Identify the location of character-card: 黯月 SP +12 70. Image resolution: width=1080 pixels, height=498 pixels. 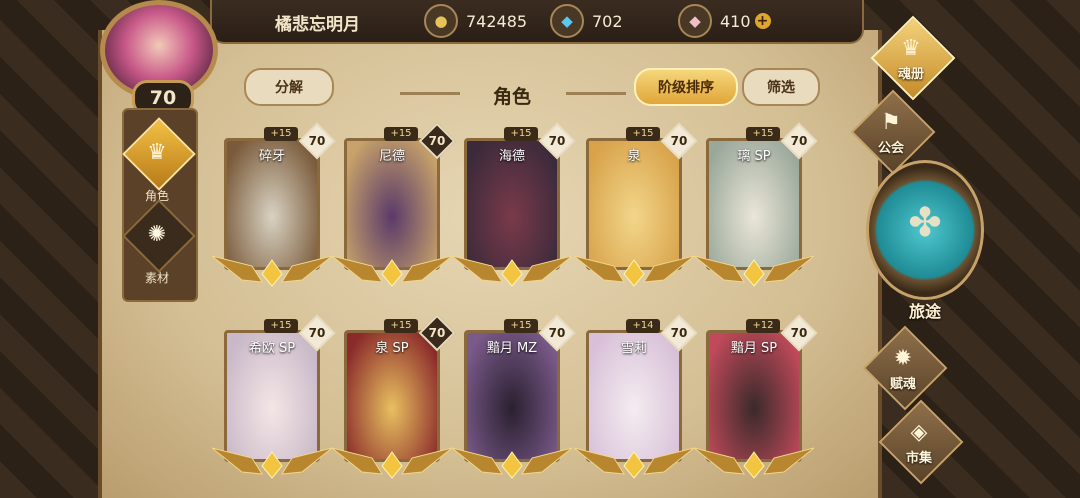
(756, 397).